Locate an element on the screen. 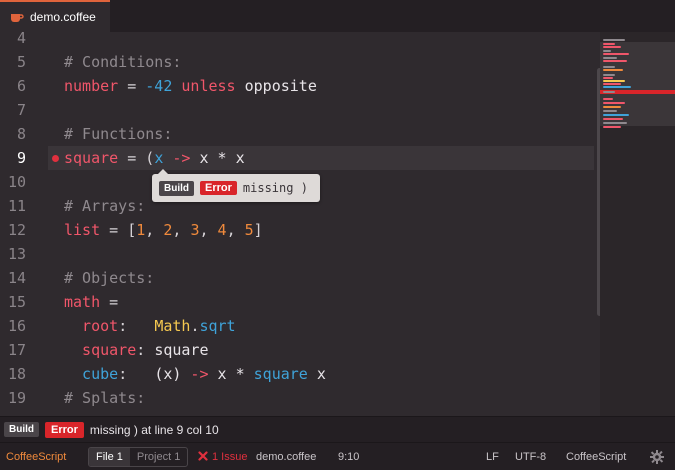 The height and width of the screenshot is (470, 675). code-line: # Functions: is located at coordinates (118, 134).